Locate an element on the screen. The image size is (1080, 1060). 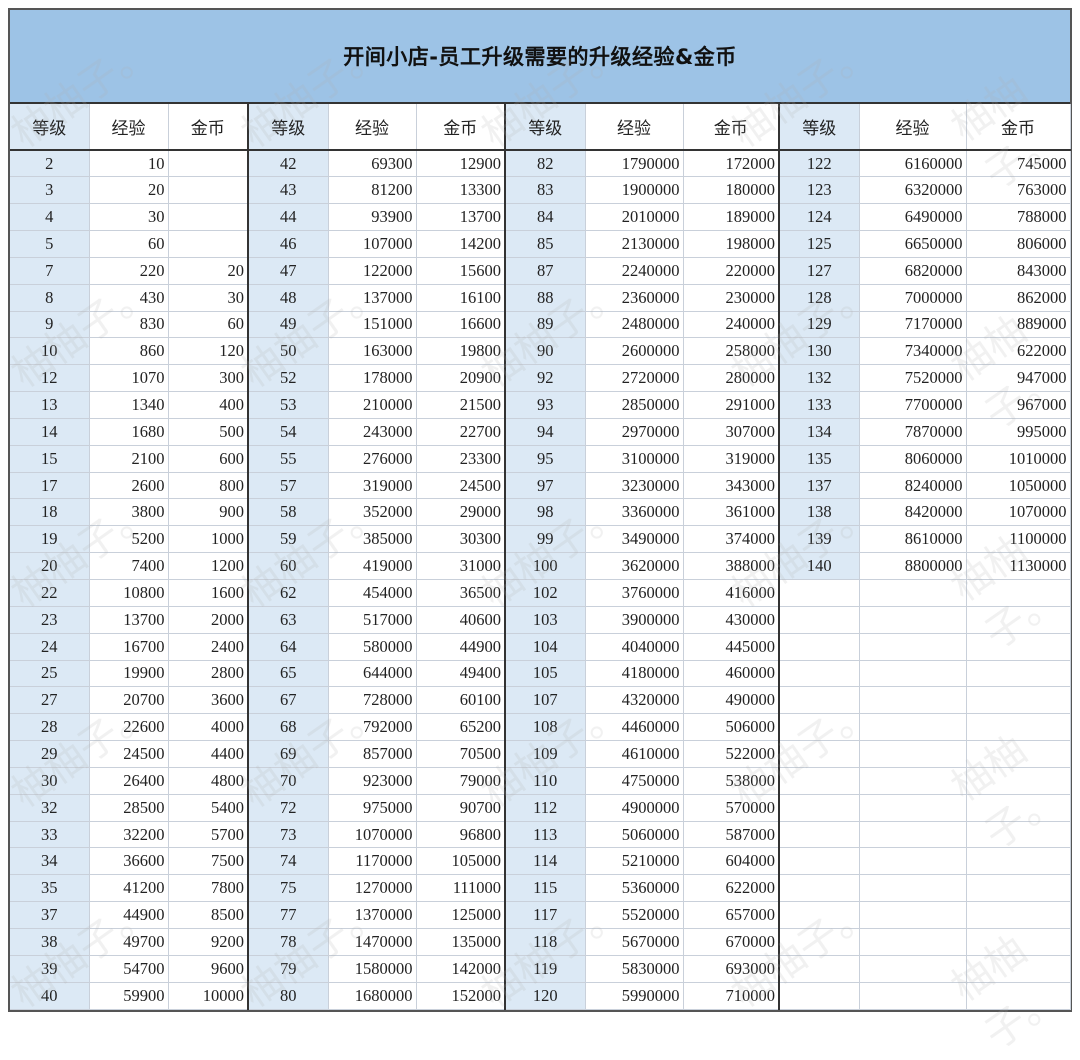
exp-cell: 10 is located at coordinates (129, 164).